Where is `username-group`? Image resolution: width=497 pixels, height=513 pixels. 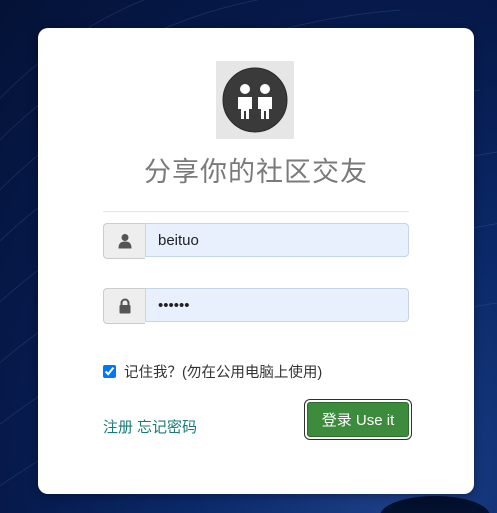
username-group is located at coordinates (256, 241).